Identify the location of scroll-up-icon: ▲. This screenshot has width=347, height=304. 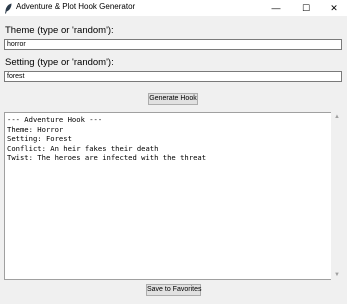
(337, 117).